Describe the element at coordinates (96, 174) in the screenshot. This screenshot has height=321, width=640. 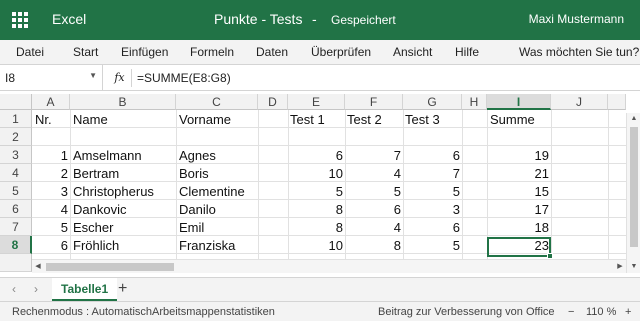
I see `cell-name: Bertram` at that location.